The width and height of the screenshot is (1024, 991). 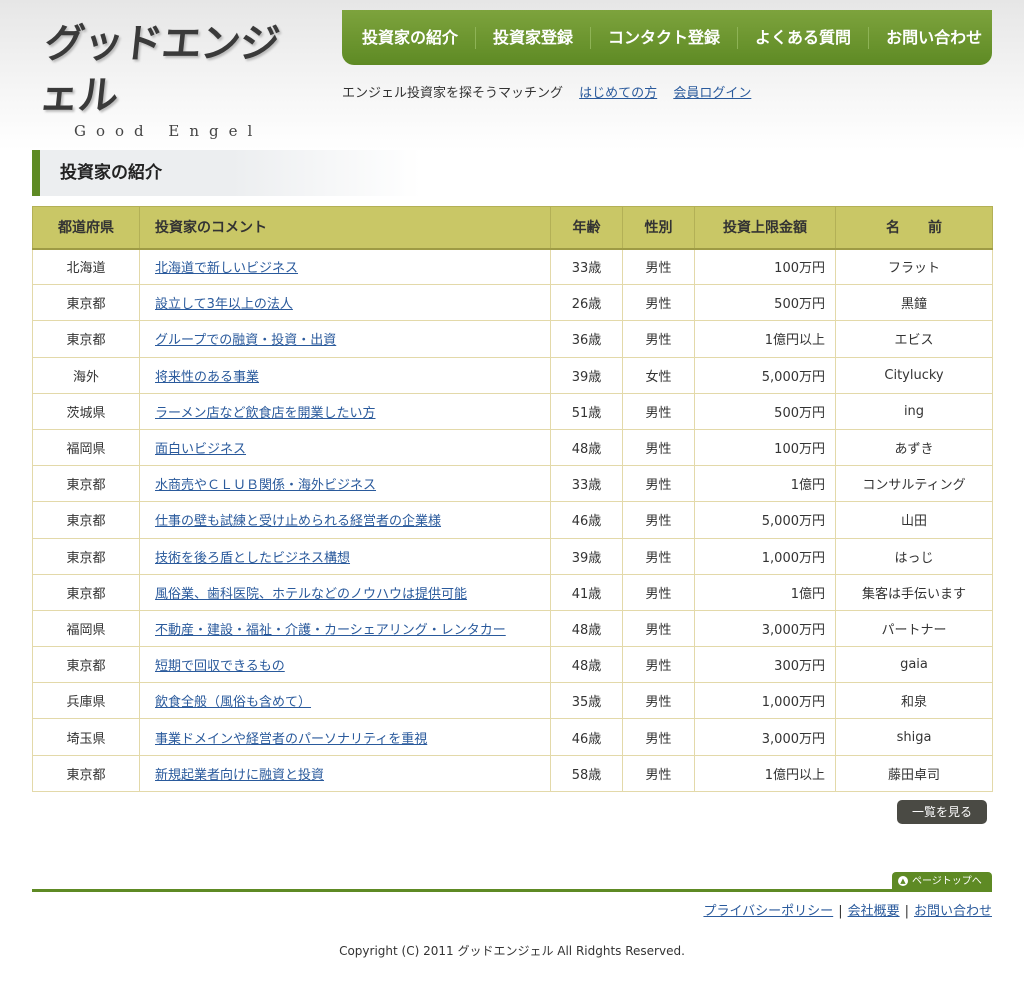 I want to click on footer-divider, so click(x=512, y=890).